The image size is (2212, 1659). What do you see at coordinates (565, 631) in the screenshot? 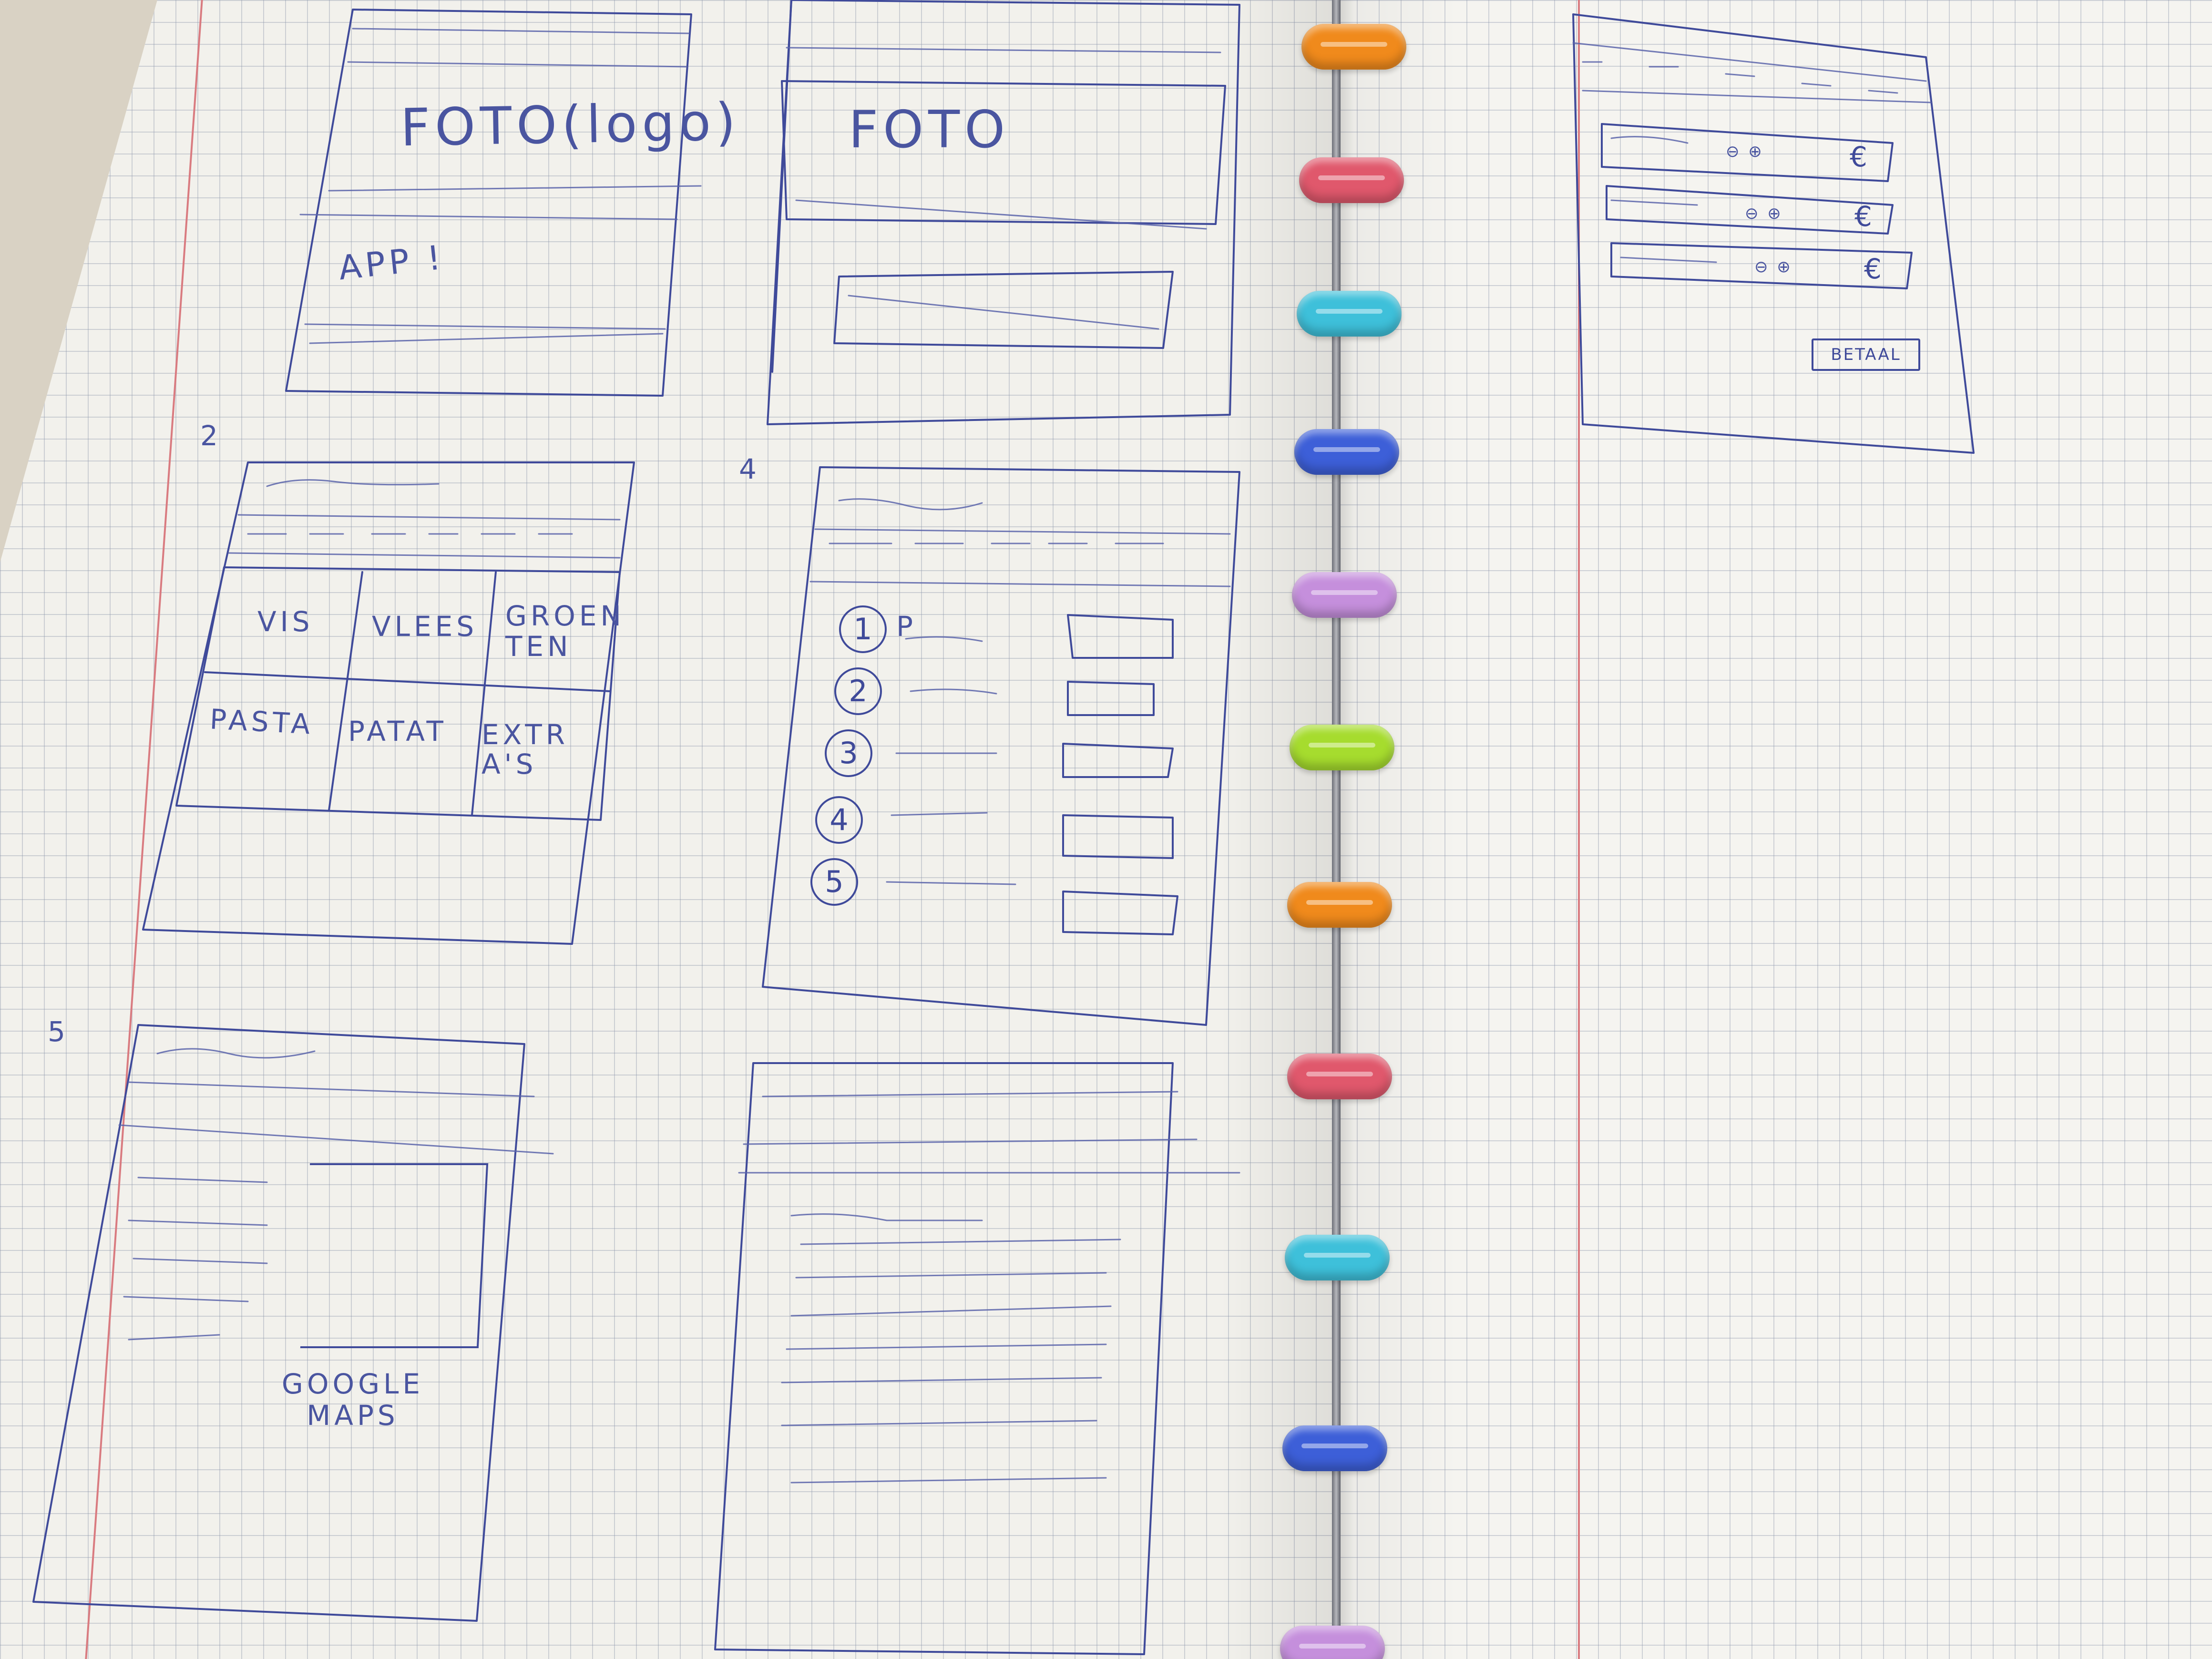
I see `grid-cell-vegetables: GROEN TEN` at bounding box center [565, 631].